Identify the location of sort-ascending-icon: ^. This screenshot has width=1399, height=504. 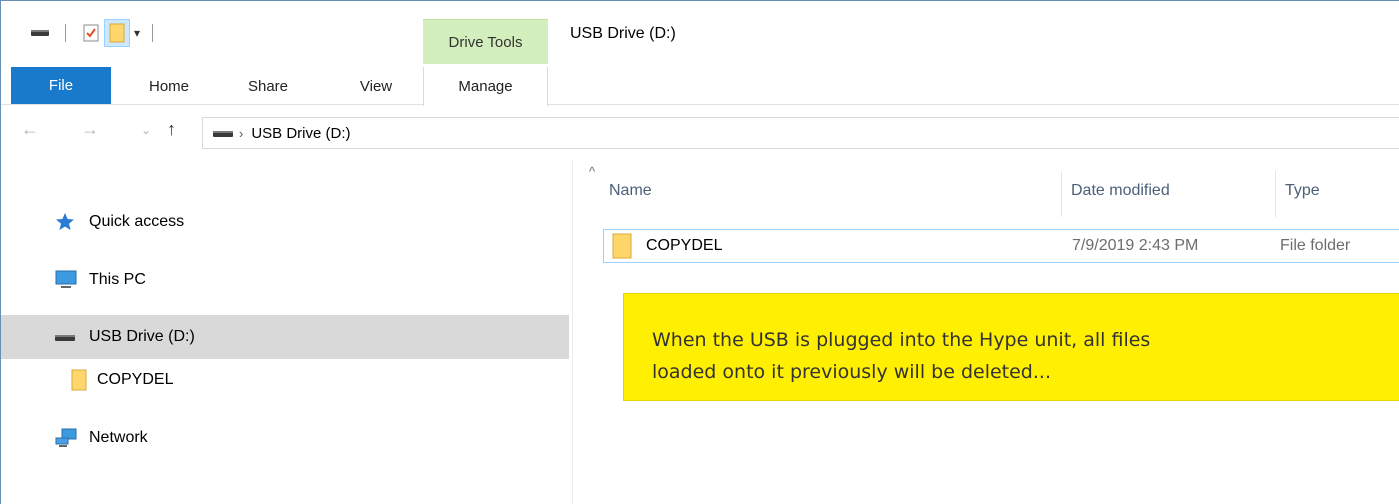
(592, 171).